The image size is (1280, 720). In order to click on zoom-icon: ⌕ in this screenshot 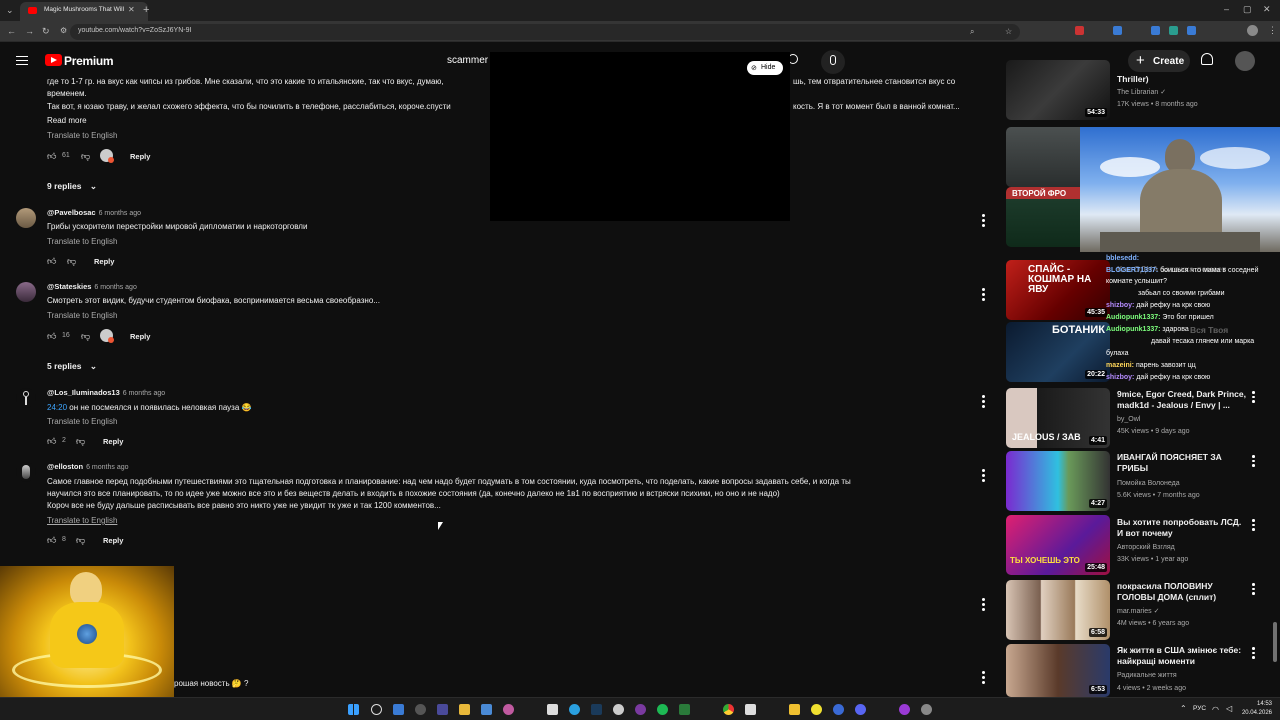, I will do `click(972, 32)`.